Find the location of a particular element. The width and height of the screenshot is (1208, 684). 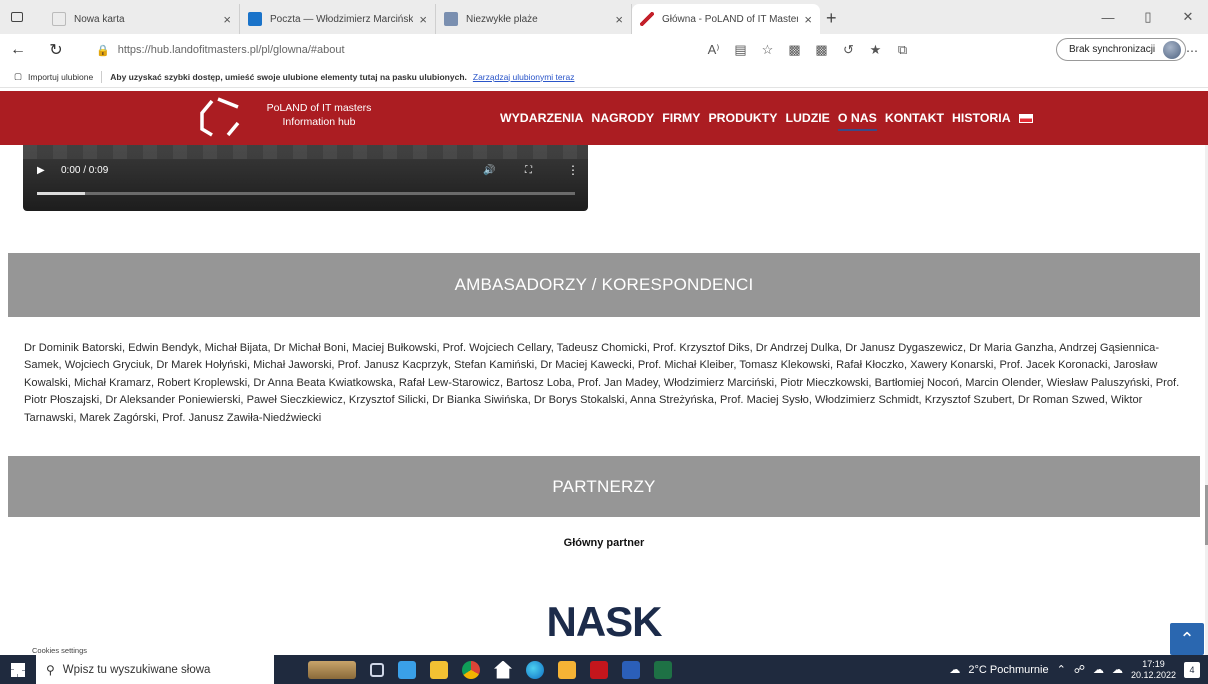

window-controls: — ▯ ✕ is located at coordinates (1148, 17).